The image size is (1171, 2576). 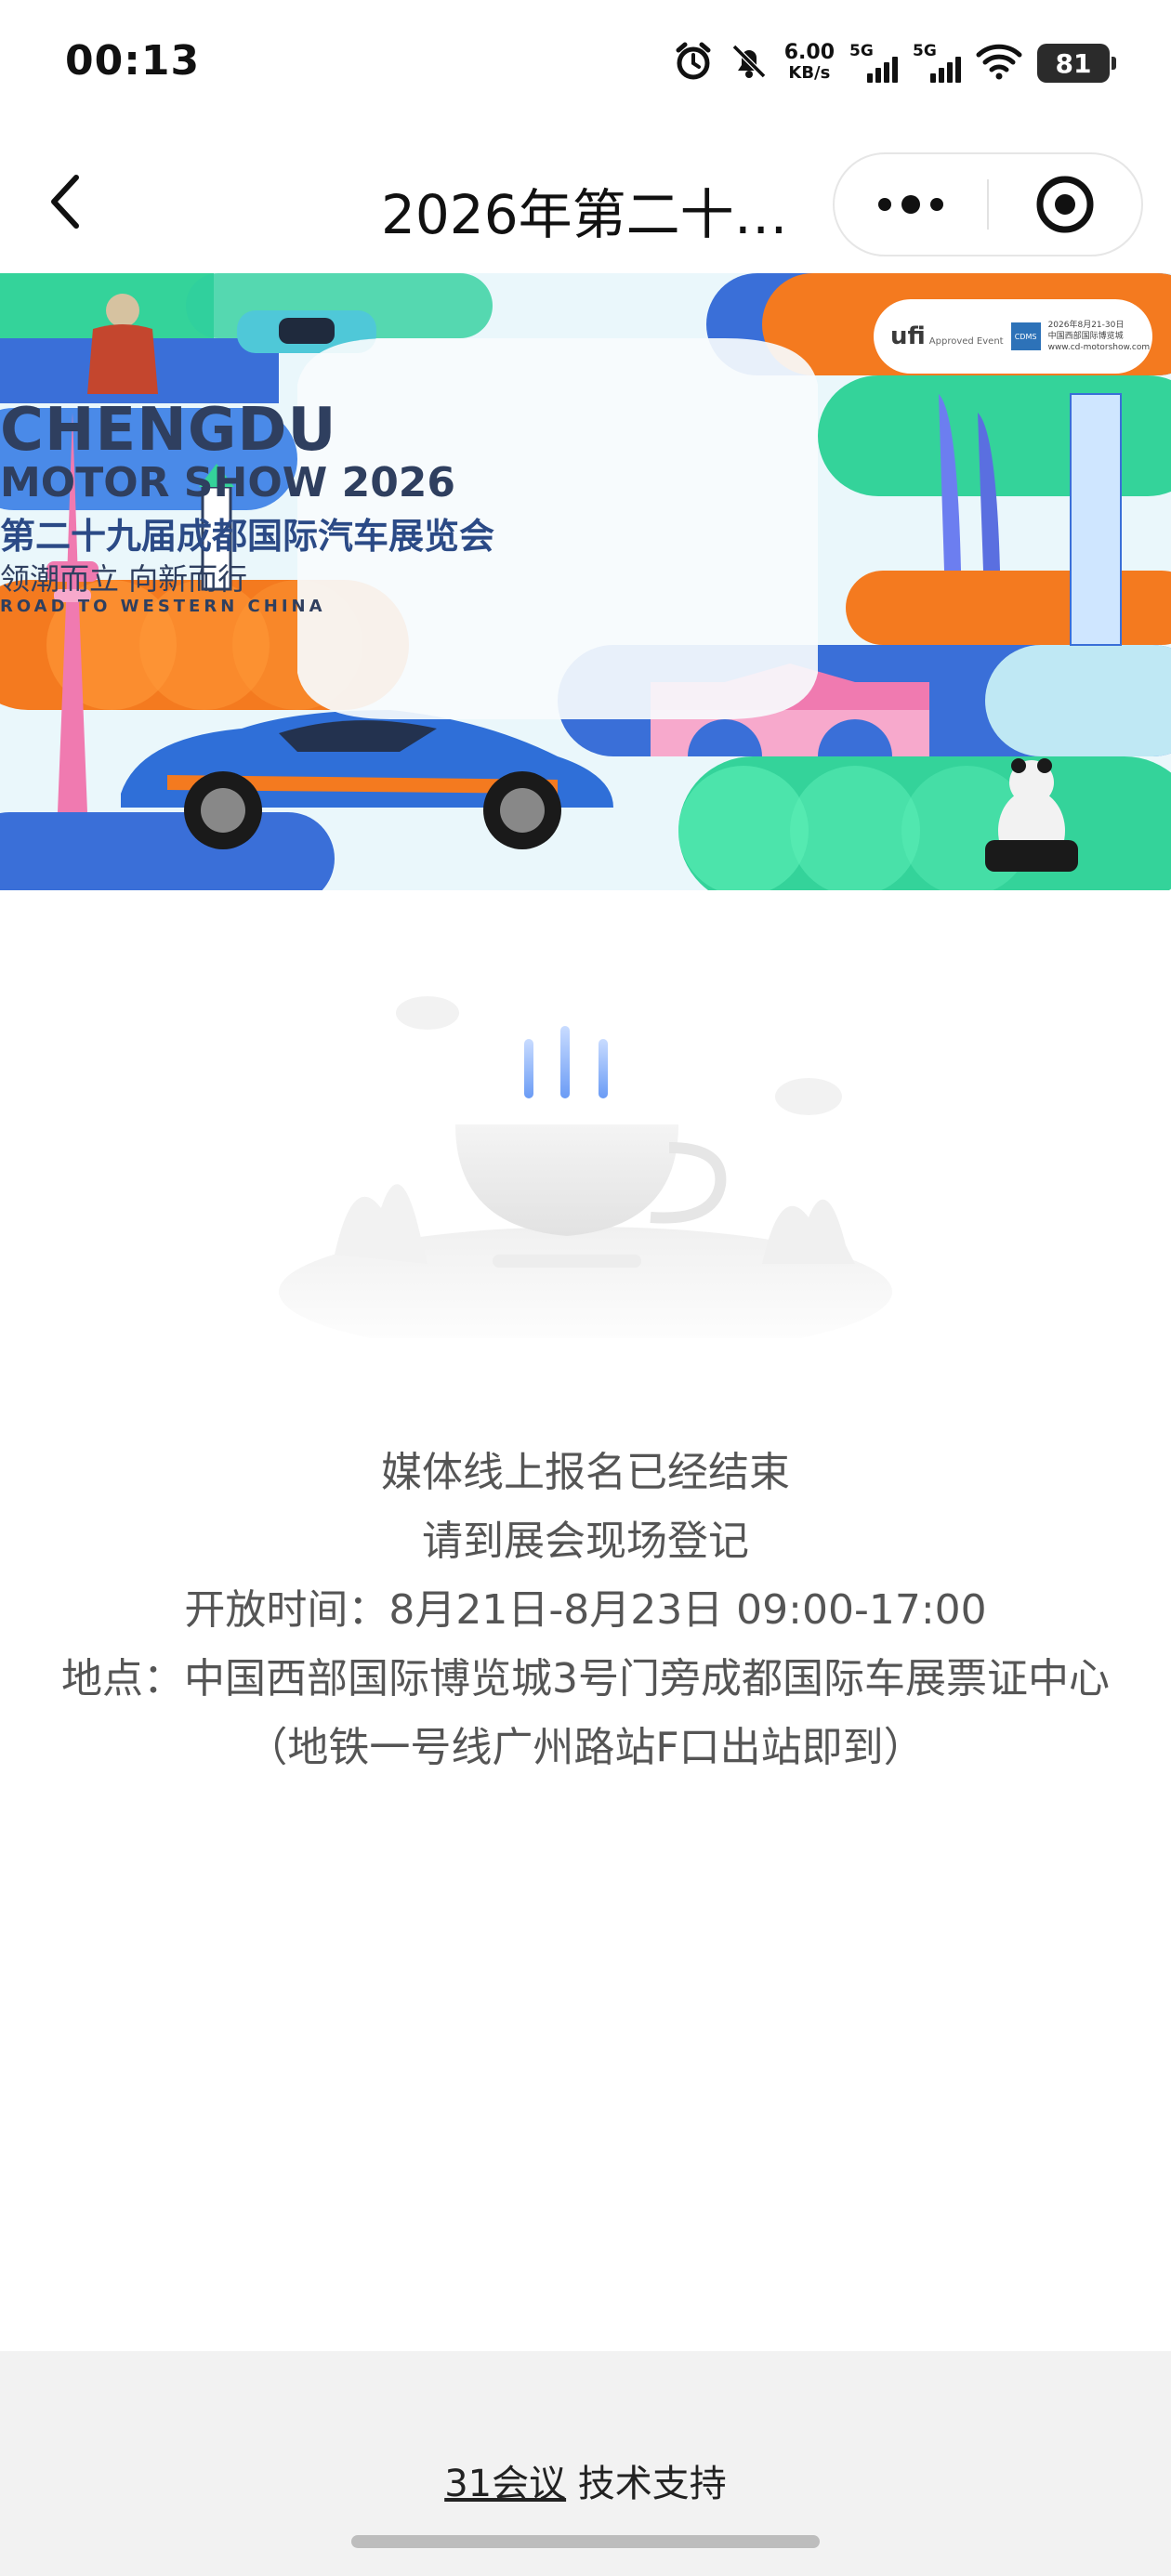 I want to click on chevron-left-icon, so click(x=65, y=202).